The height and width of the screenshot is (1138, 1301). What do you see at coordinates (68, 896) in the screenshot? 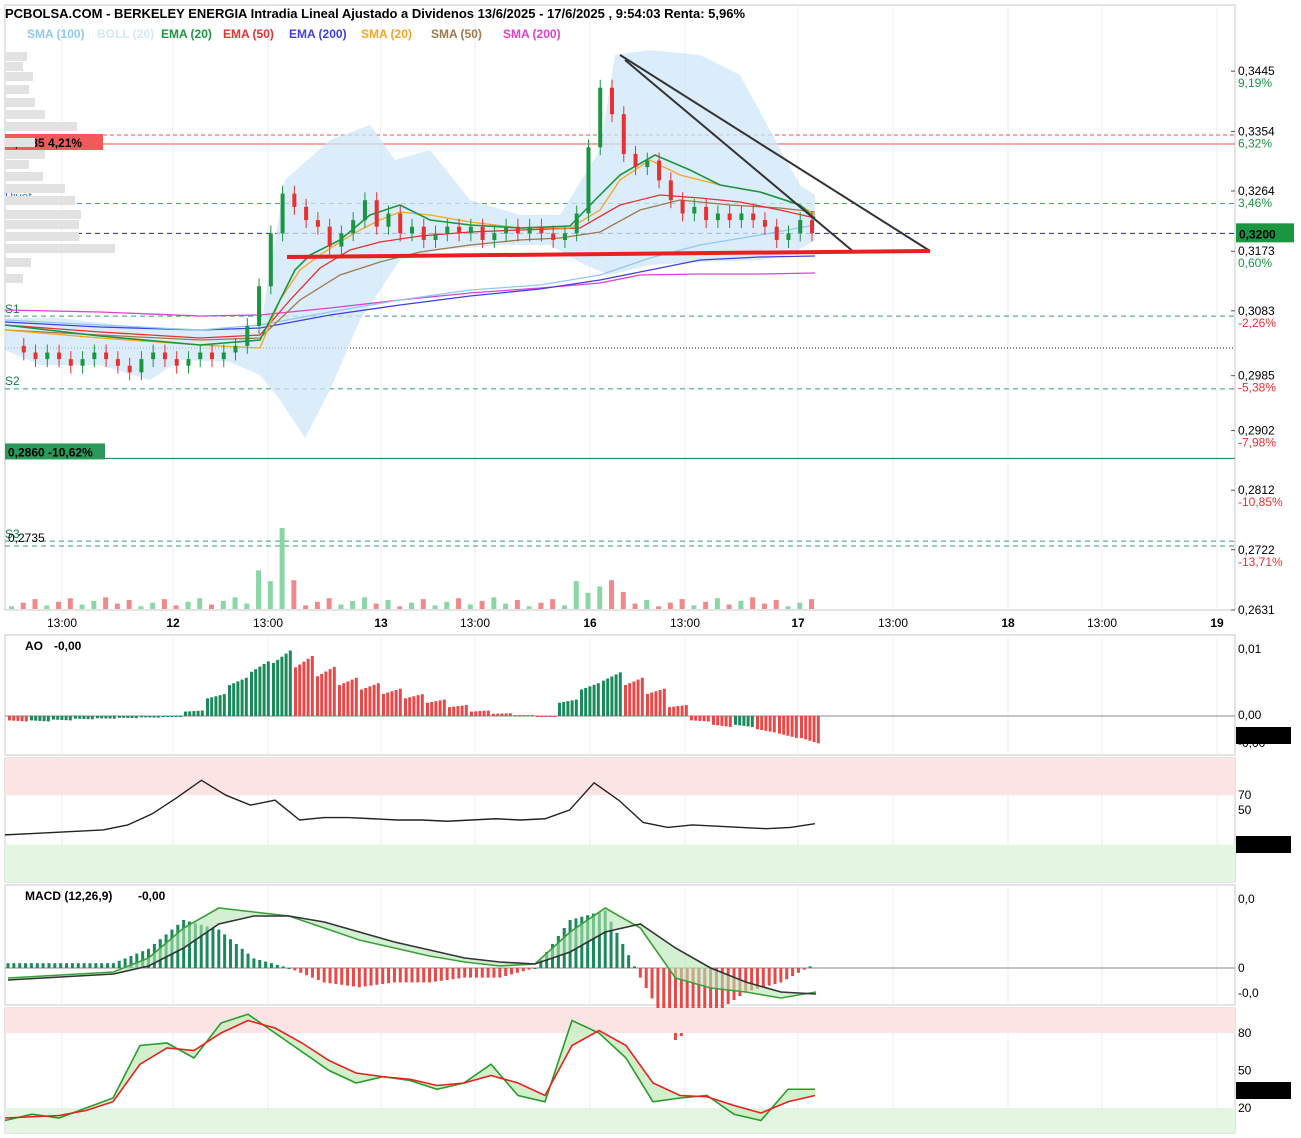
I see `macd-label: MACD (12,26,9)` at bounding box center [68, 896].